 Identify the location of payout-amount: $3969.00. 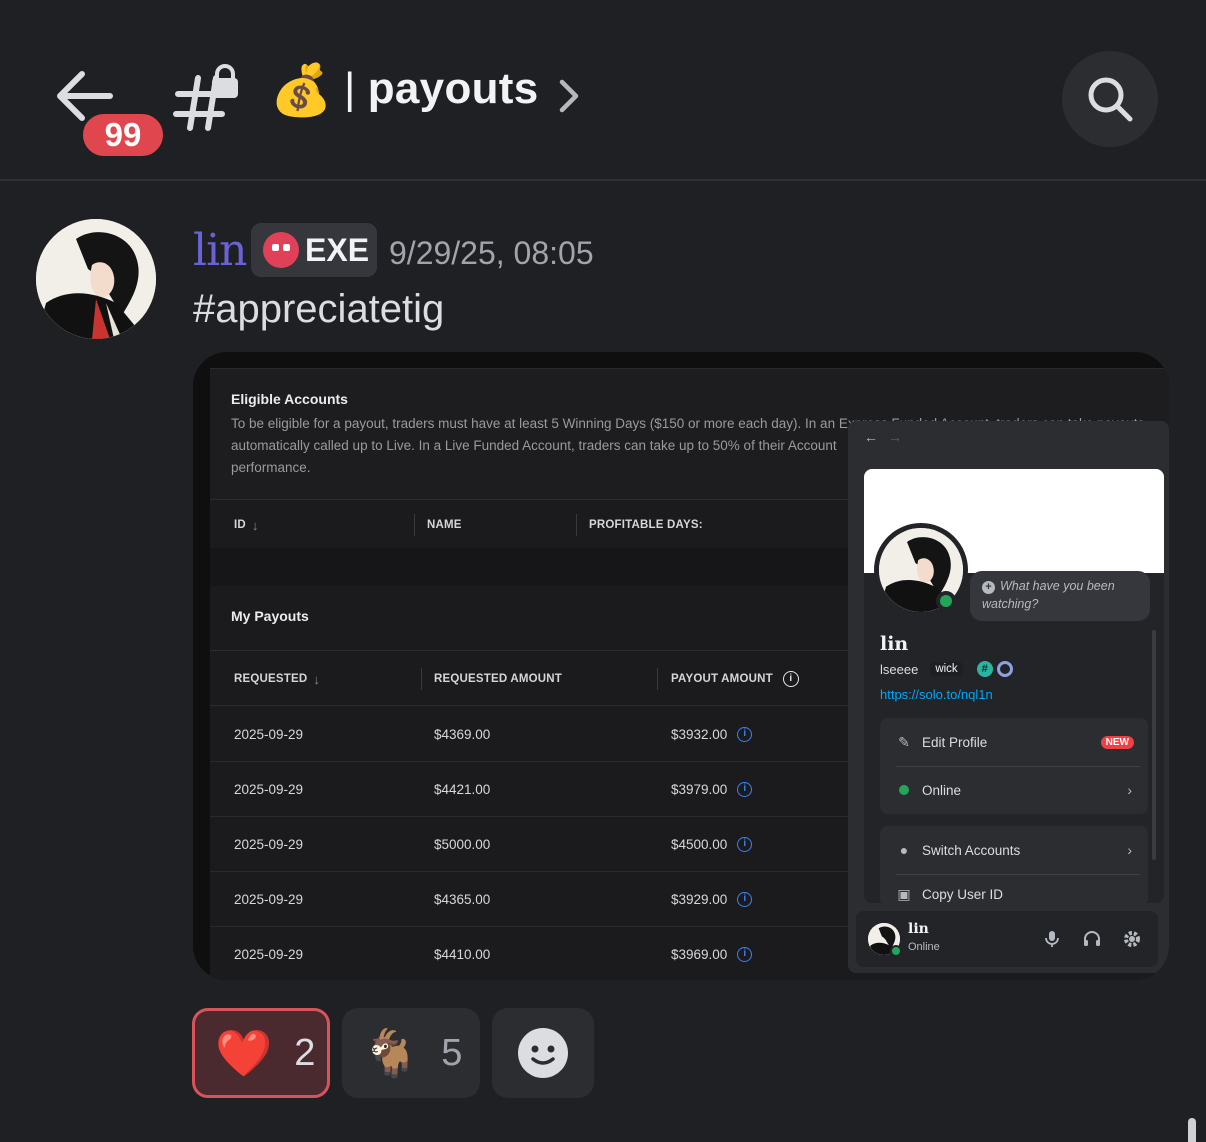
(699, 954).